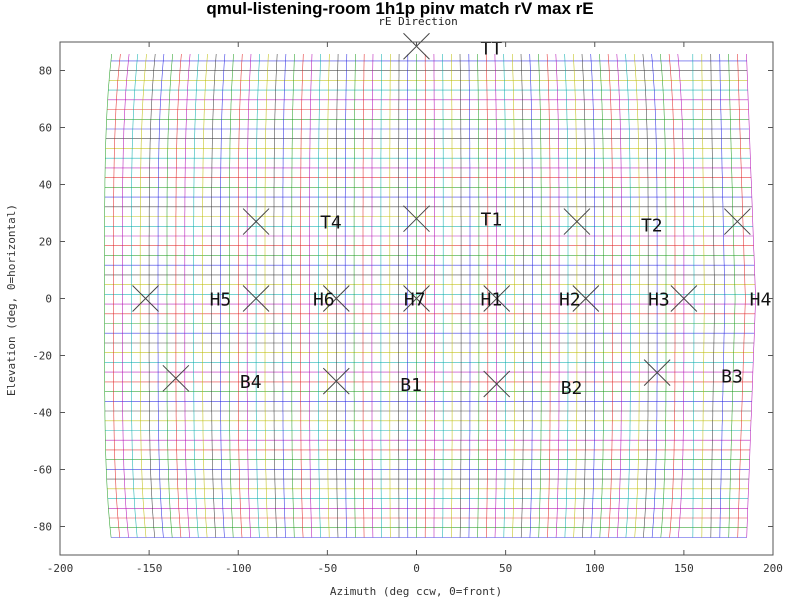  Describe the element at coordinates (595, 568) in the screenshot. I see `x-tick-label: 100` at that location.